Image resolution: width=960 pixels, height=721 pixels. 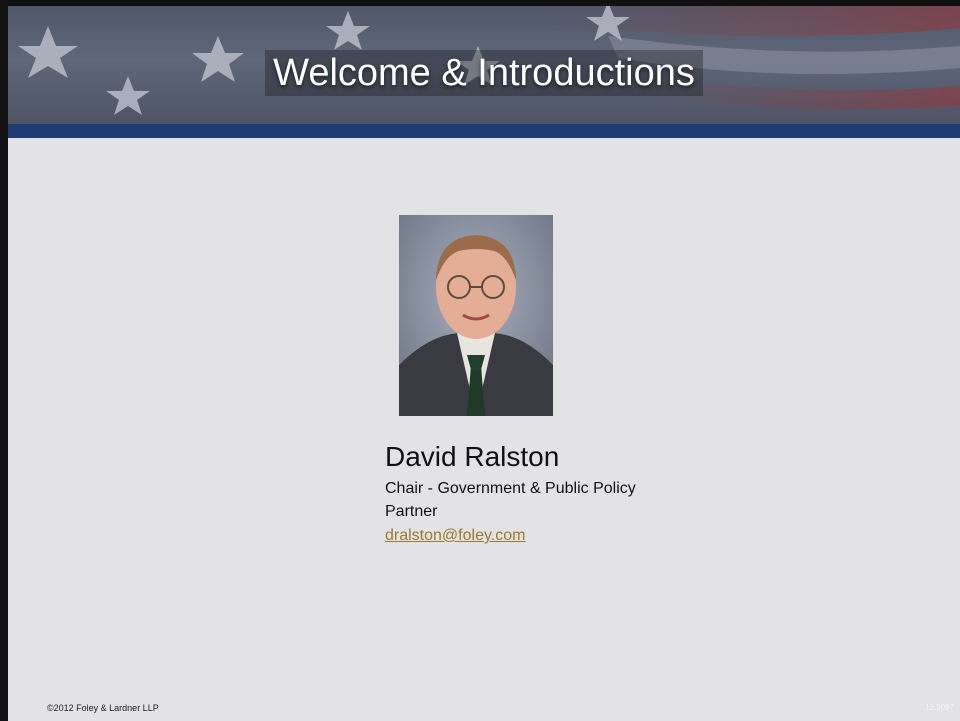 What do you see at coordinates (510, 488) in the screenshot?
I see `person-title: Chair - Government & Public Policy` at bounding box center [510, 488].